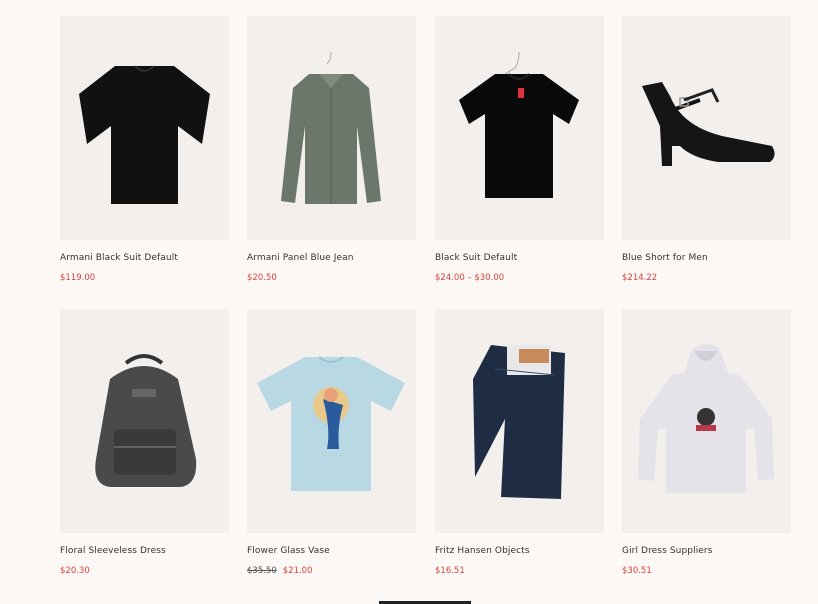 The height and width of the screenshot is (604, 818). Describe the element at coordinates (262, 278) in the screenshot. I see `current-price: $20.50` at that location.